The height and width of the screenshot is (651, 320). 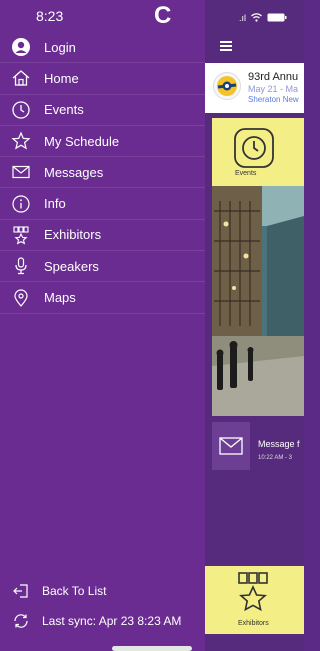 What do you see at coordinates (227, 86) in the screenshot?
I see `event-logo` at bounding box center [227, 86].